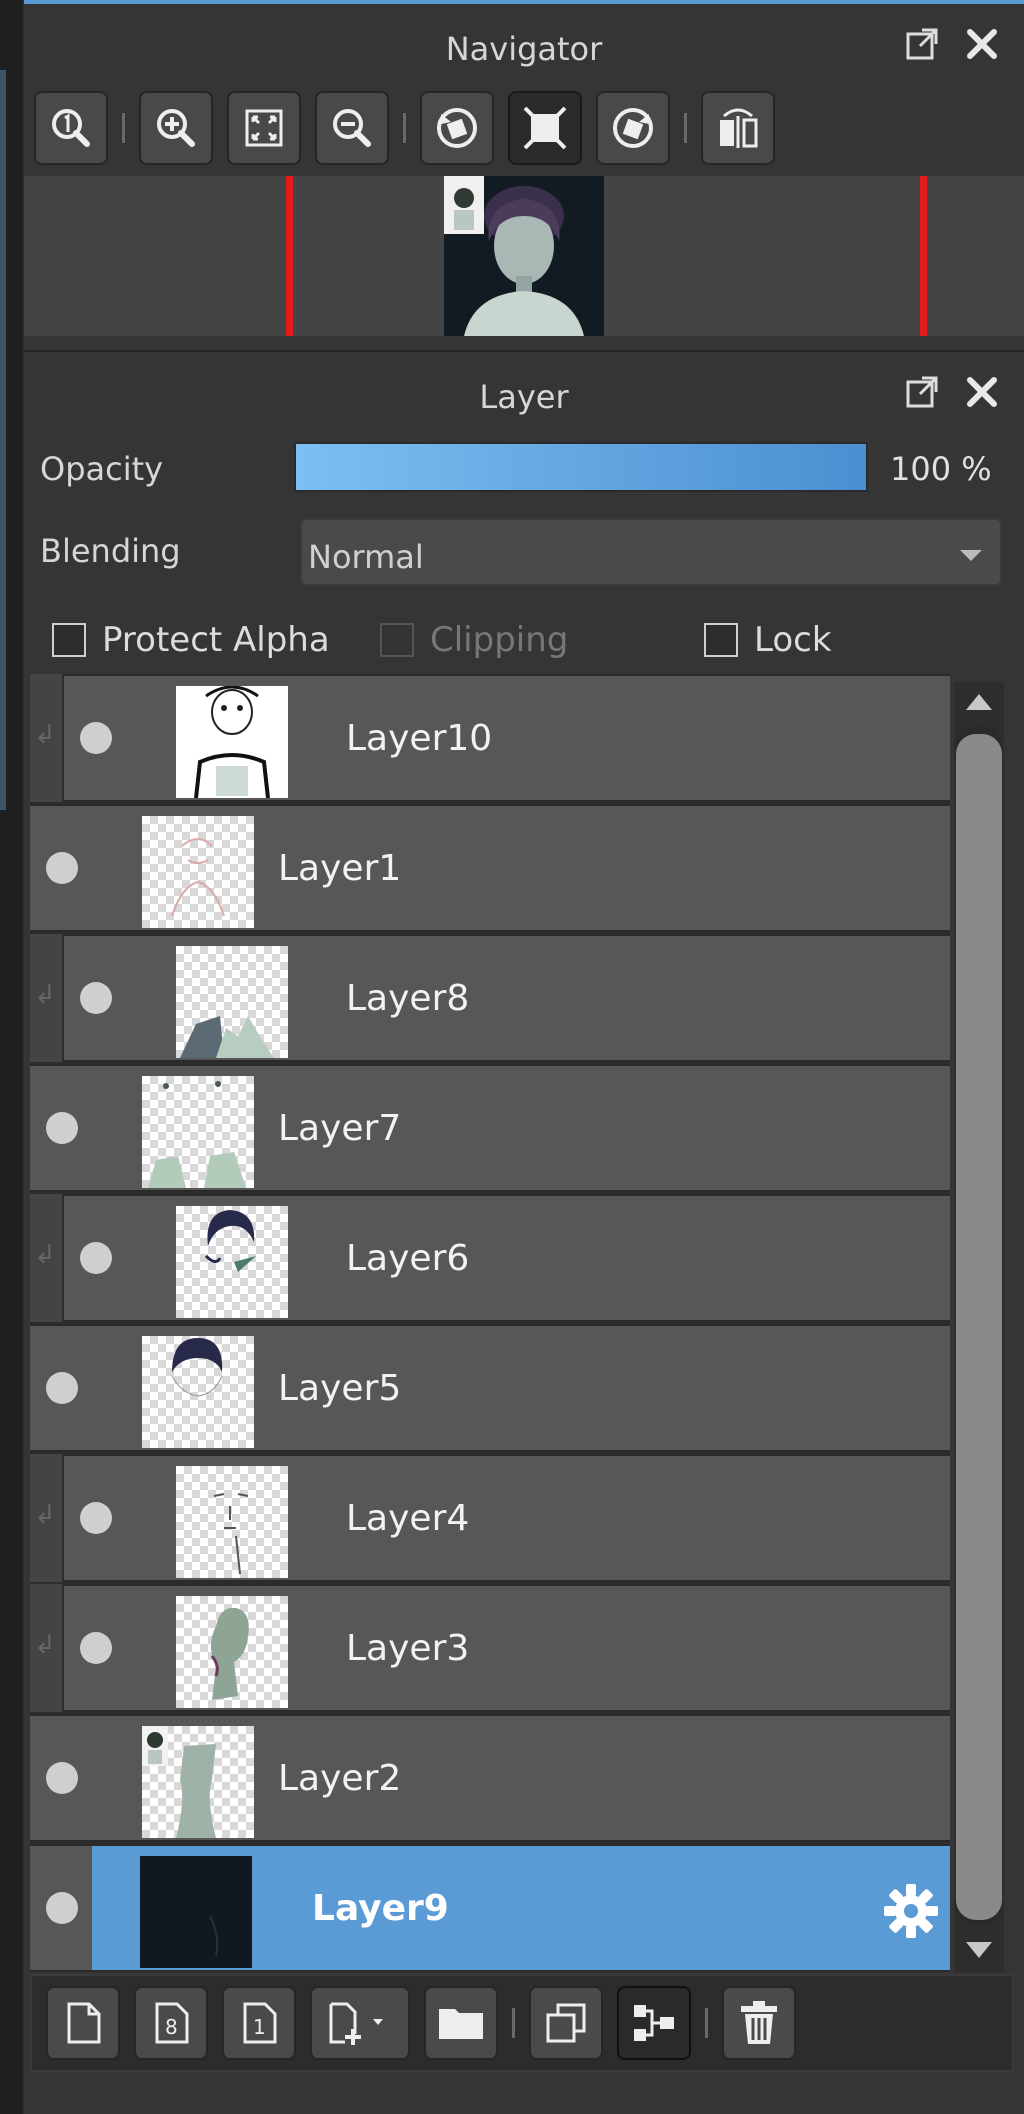  Describe the element at coordinates (507, 998) in the screenshot. I see `layer-row: Layer8` at that location.